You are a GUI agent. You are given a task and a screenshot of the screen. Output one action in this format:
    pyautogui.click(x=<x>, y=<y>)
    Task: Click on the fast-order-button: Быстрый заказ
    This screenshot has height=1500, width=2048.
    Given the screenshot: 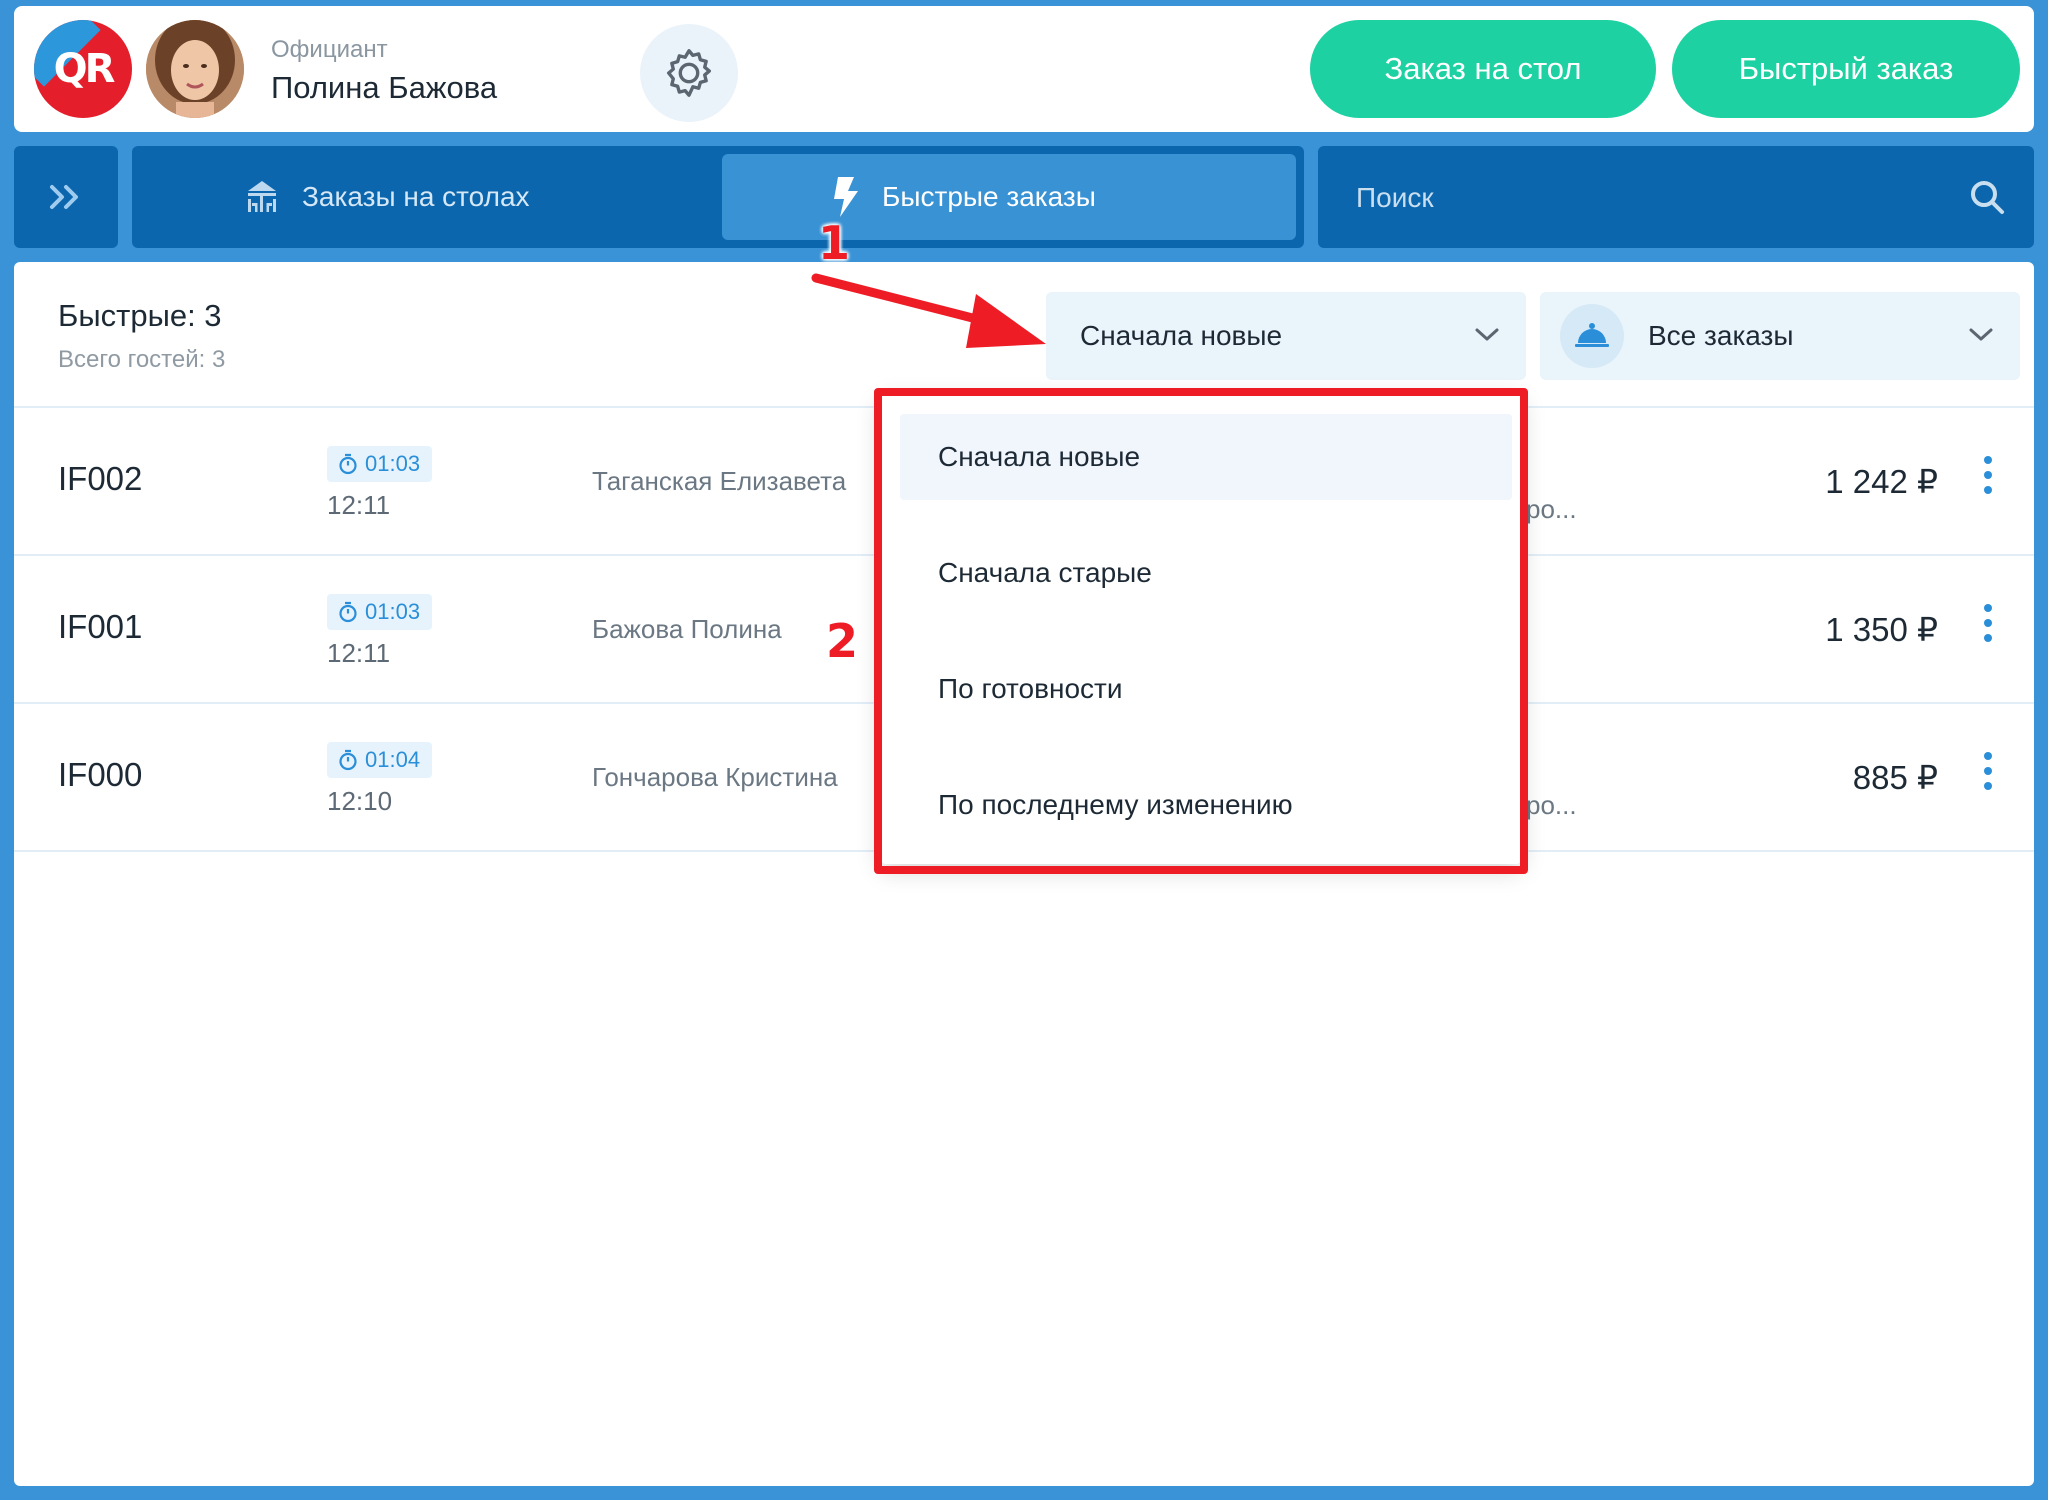 What is the action you would take?
    pyautogui.click(x=1846, y=69)
    